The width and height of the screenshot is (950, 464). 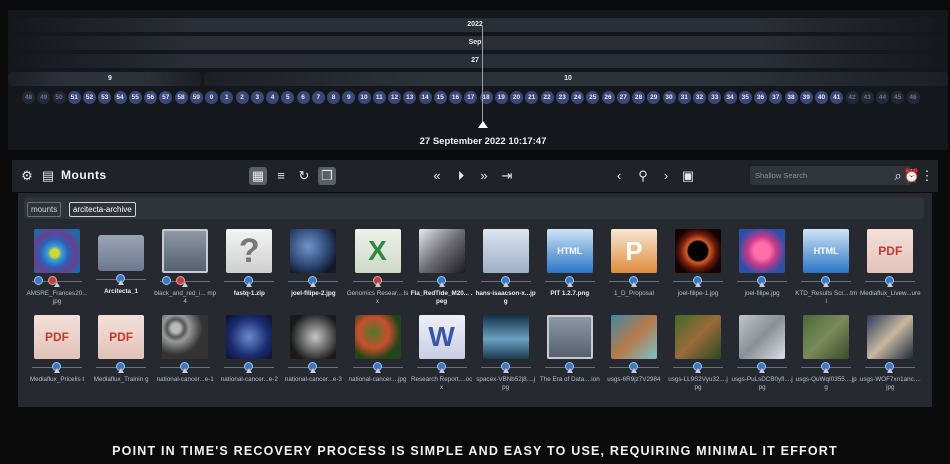 What do you see at coordinates (666, 176) in the screenshot?
I see `next-icon: ›` at bounding box center [666, 176].